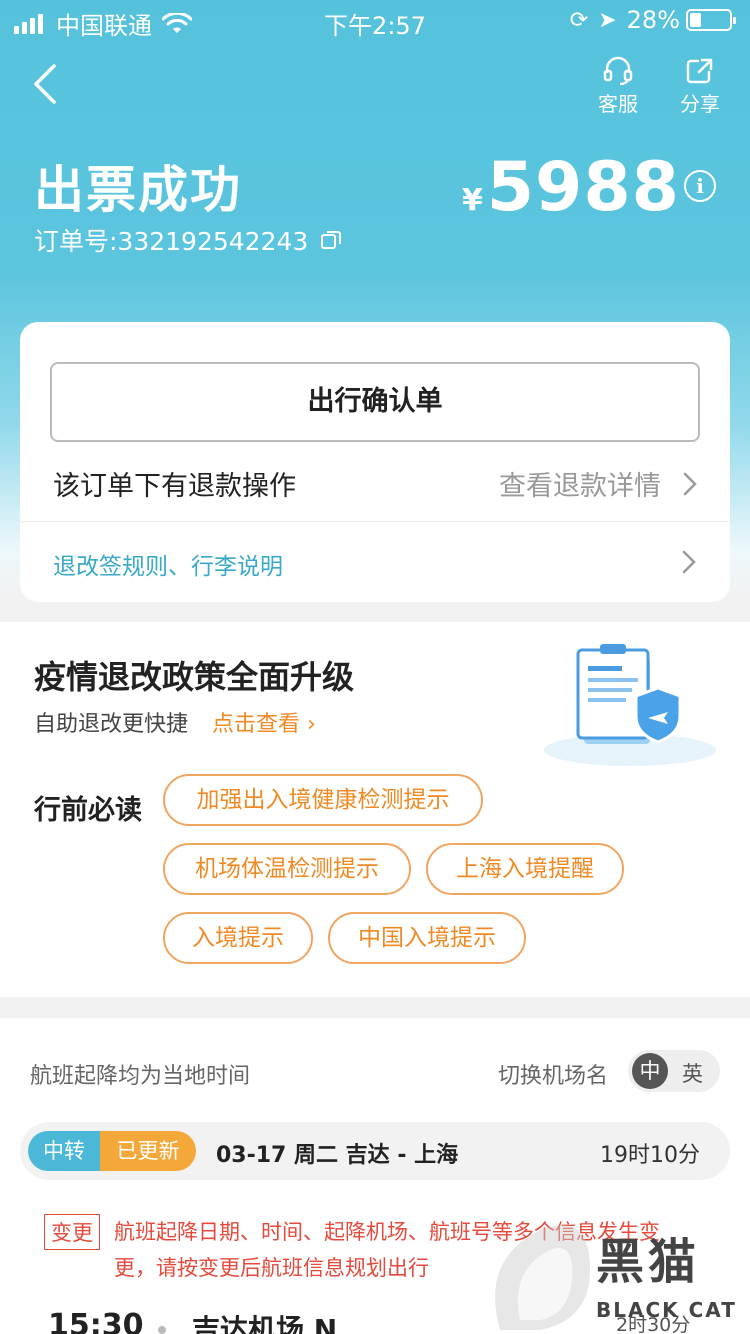 The image size is (750, 1334). I want to click on divider, so click(375, 521).